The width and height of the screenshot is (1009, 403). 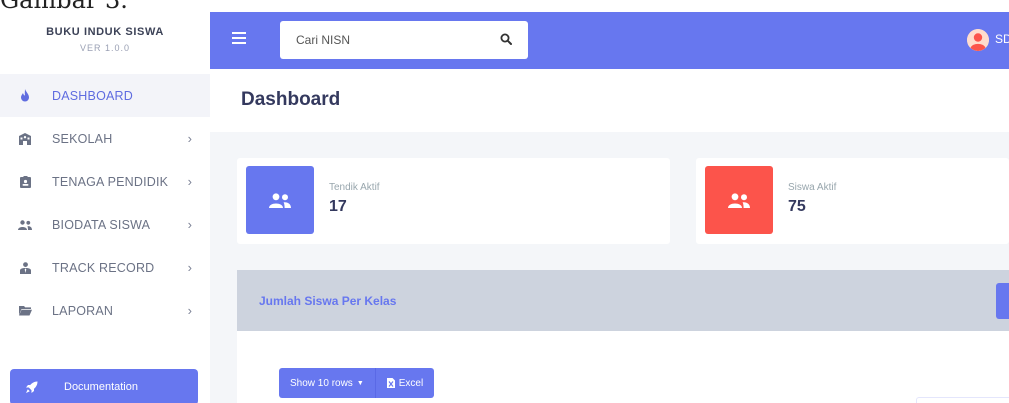 I want to click on rocket-icon, so click(x=31, y=387).